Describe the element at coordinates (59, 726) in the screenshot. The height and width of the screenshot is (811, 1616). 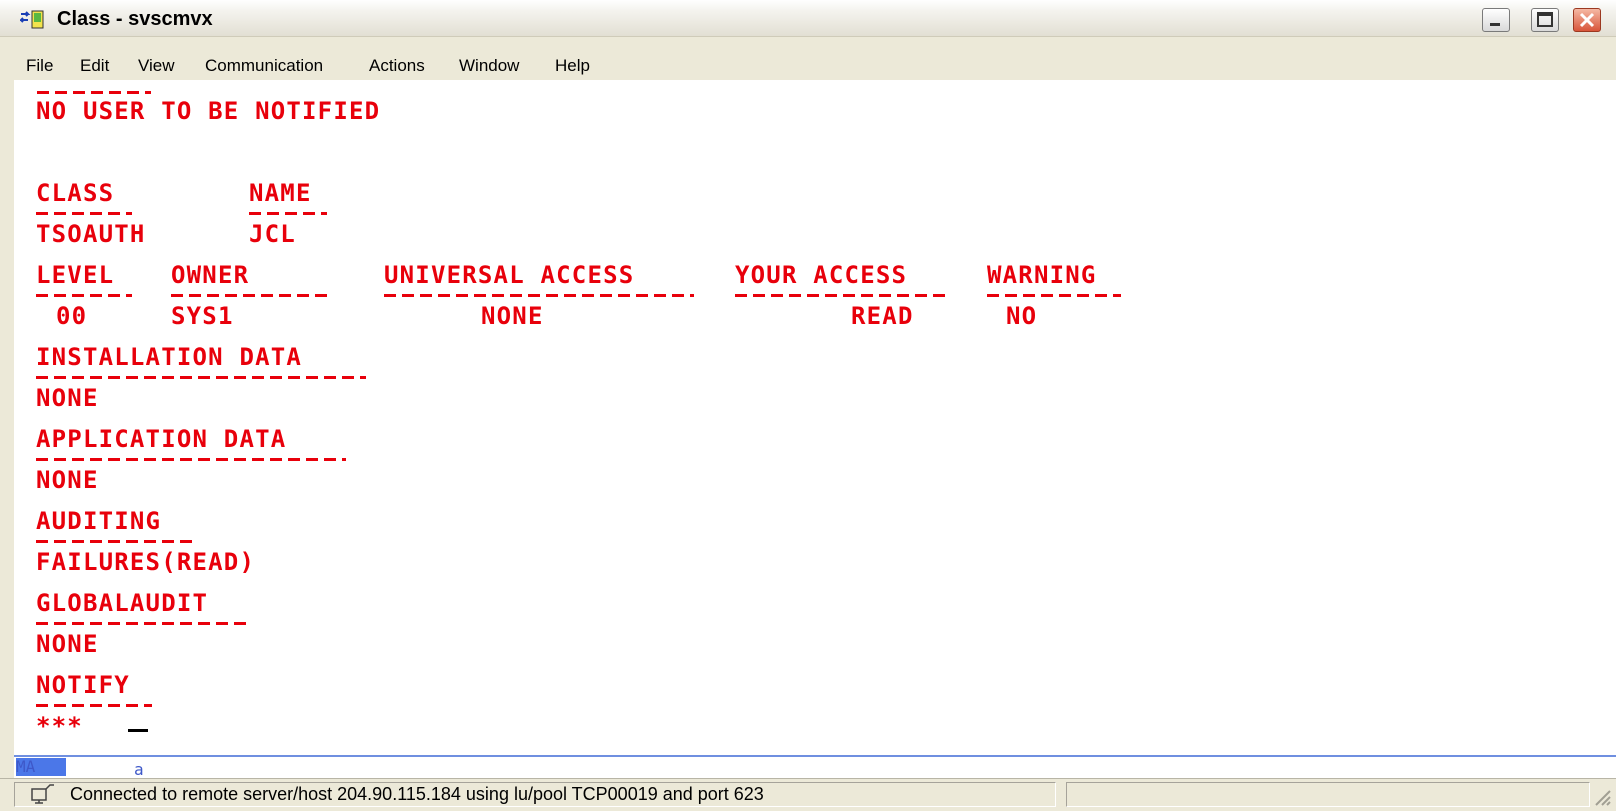
I see `command-prompt: ***` at that location.